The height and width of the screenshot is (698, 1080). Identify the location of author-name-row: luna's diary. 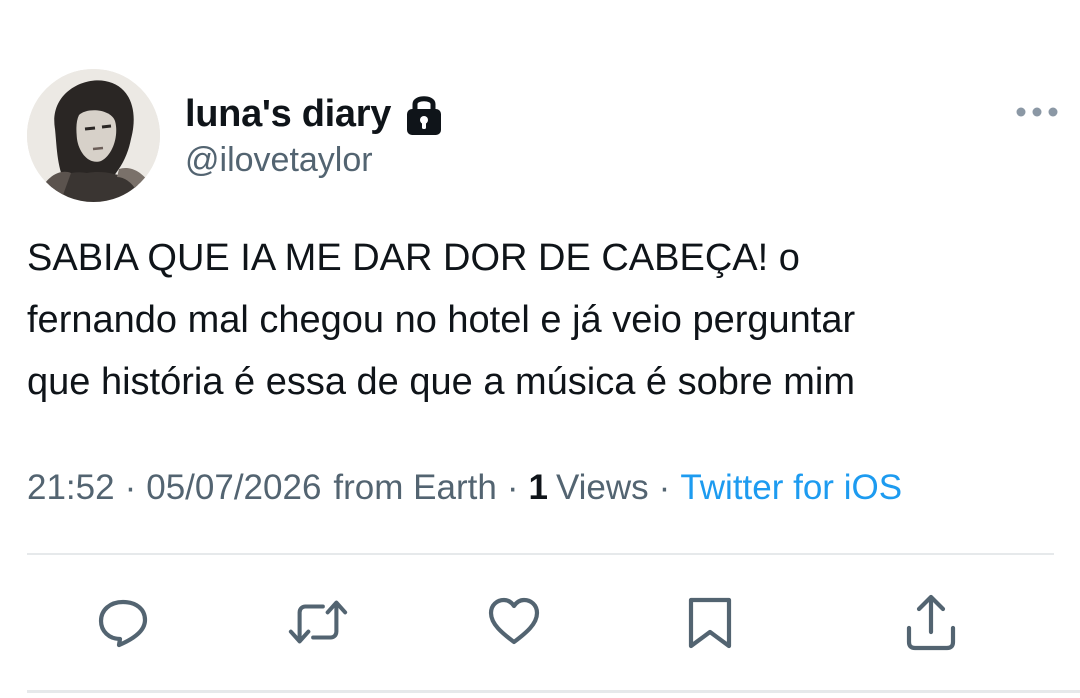
(314, 114).